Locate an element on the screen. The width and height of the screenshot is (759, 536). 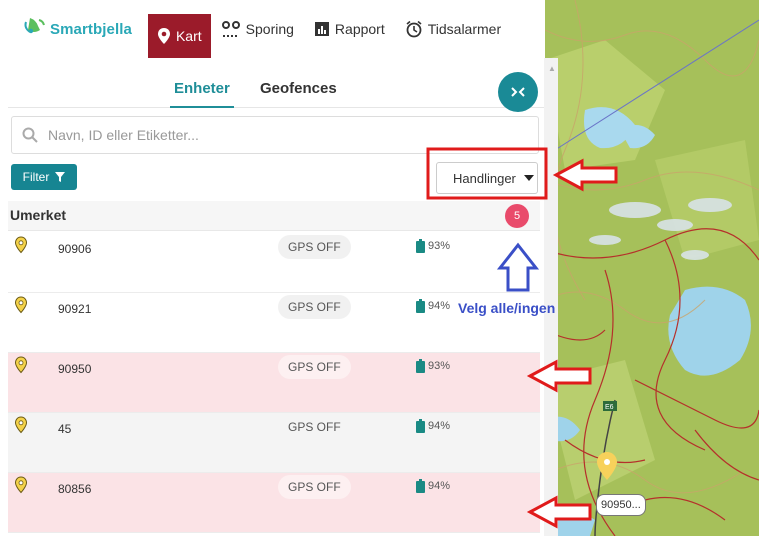
nav-item-kart: Kart is located at coordinates (179, 36).